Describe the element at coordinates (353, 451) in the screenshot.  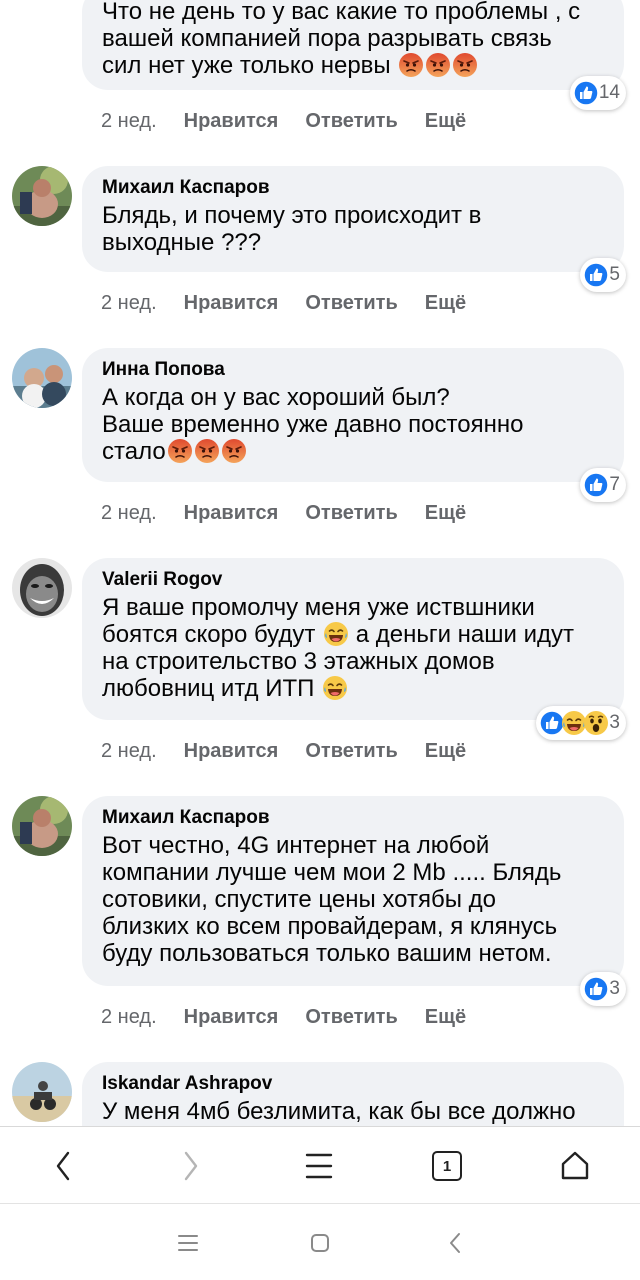
I see `comment-text-line: стало` at that location.